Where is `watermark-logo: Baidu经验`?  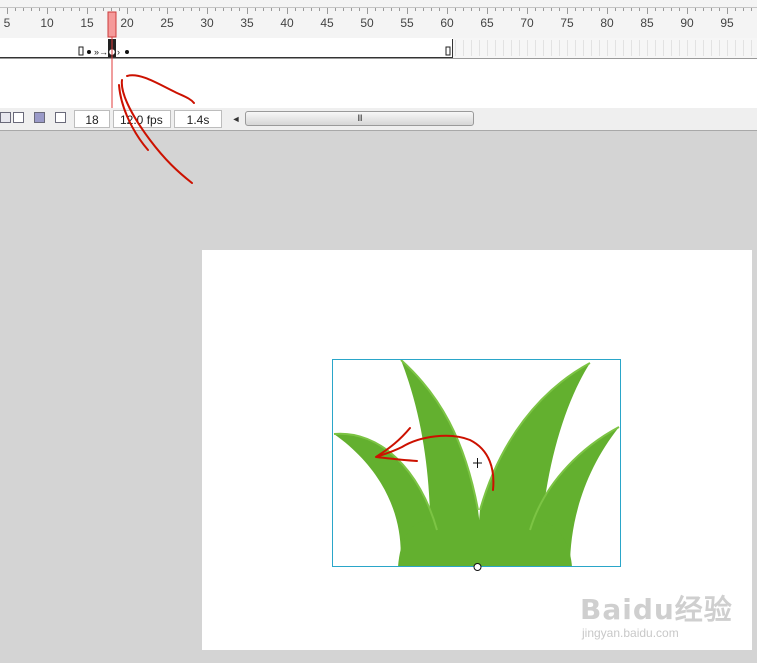 watermark-logo: Baidu经验 is located at coordinates (656, 609).